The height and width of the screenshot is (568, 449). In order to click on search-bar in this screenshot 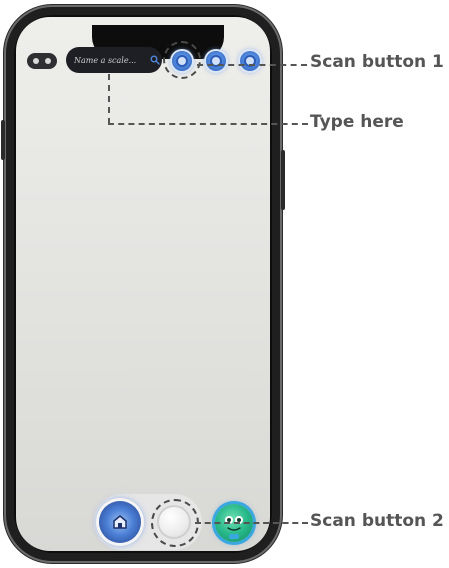, I will do `click(114, 60)`.